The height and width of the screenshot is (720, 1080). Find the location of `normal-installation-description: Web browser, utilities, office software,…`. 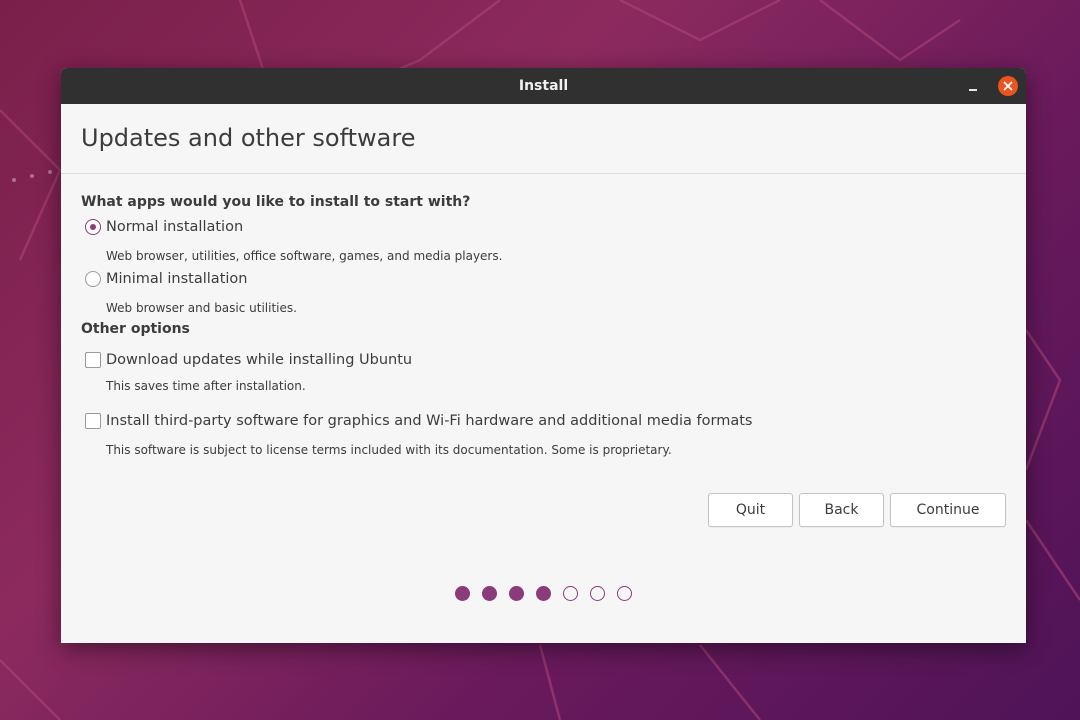

normal-installation-description: Web browser, utilities, office software,… is located at coordinates (304, 256).